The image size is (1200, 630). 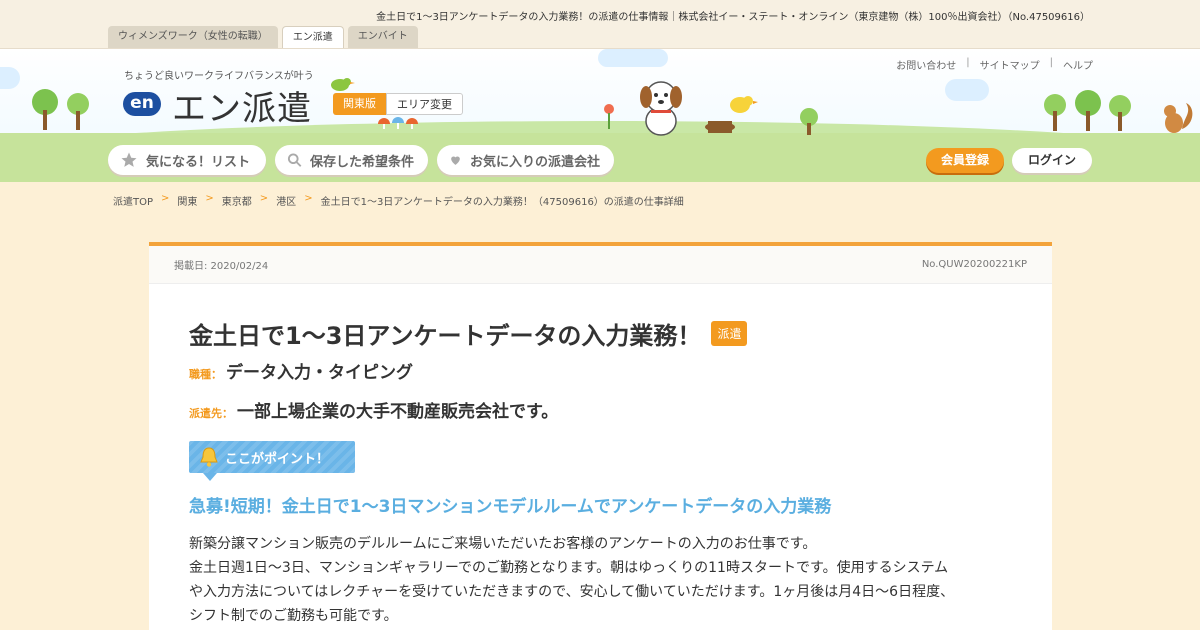 What do you see at coordinates (729, 333) in the screenshot?
I see `employment-type-badge: 派遣` at bounding box center [729, 333].